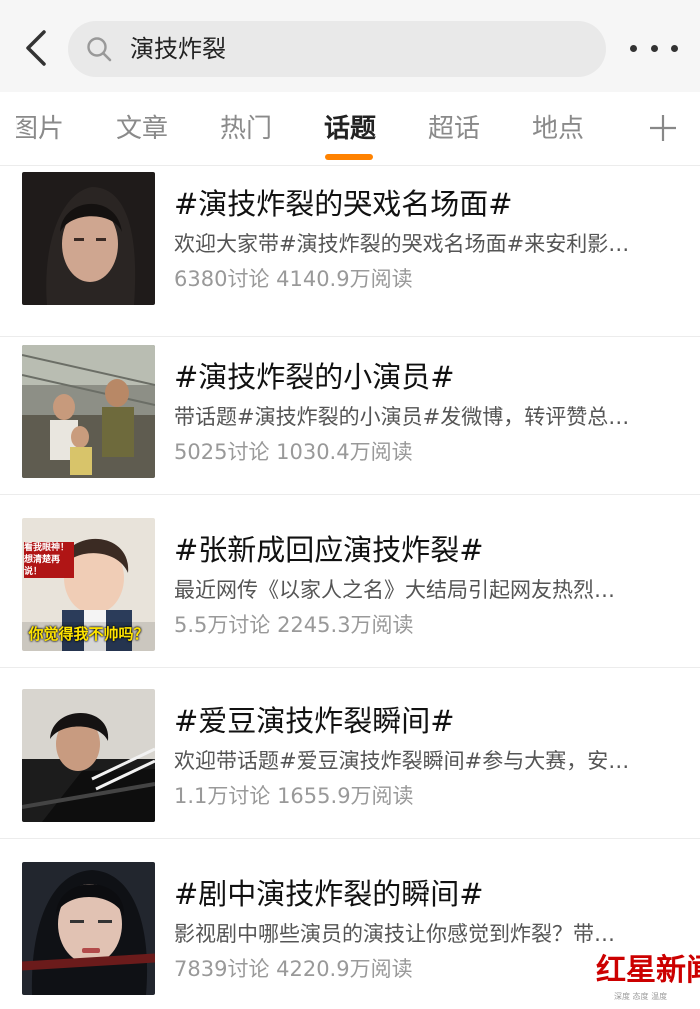 The image size is (700, 1009). Describe the element at coordinates (293, 969) in the screenshot. I see `topic-stats: 7839讨论 4220.9万阅读` at that location.